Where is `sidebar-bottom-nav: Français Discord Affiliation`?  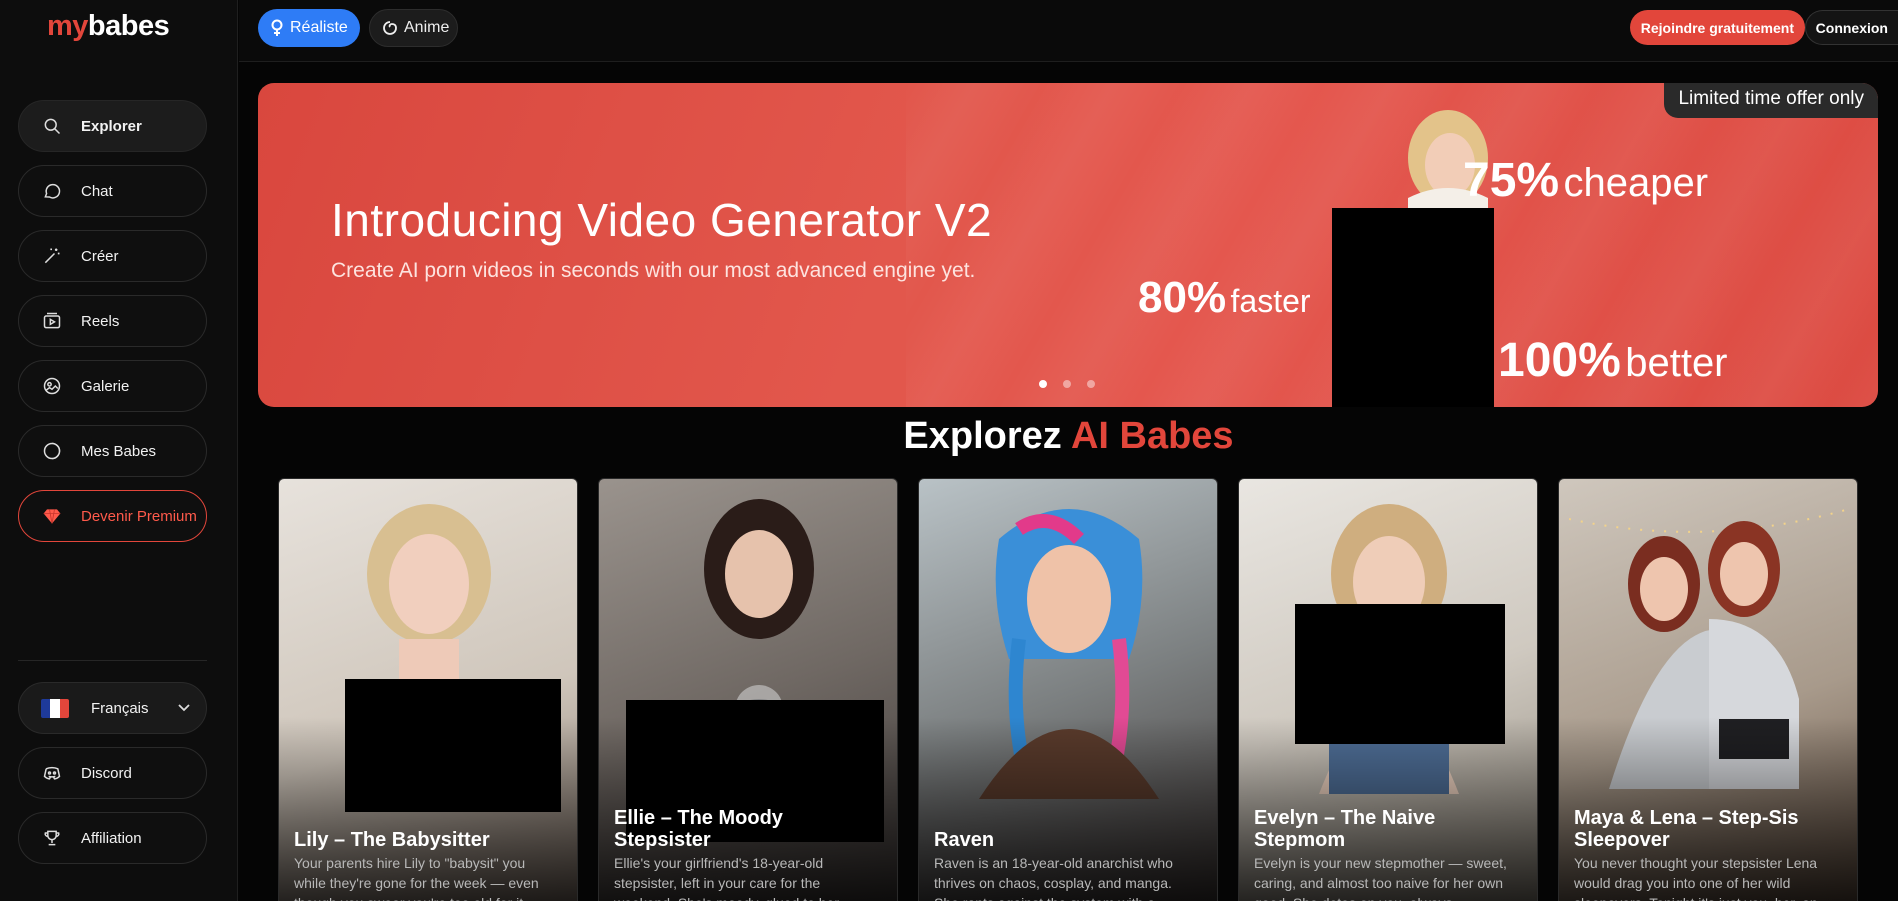 sidebar-bottom-nav: Français Discord Affiliation is located at coordinates (112, 779).